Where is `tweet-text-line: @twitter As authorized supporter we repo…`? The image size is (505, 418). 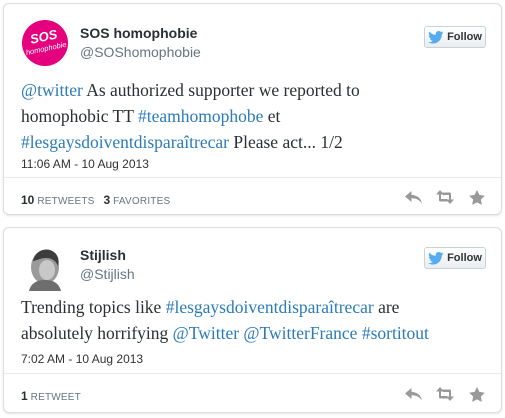 tweet-text-line: @twitter As authorized supporter we repo… is located at coordinates (253, 90).